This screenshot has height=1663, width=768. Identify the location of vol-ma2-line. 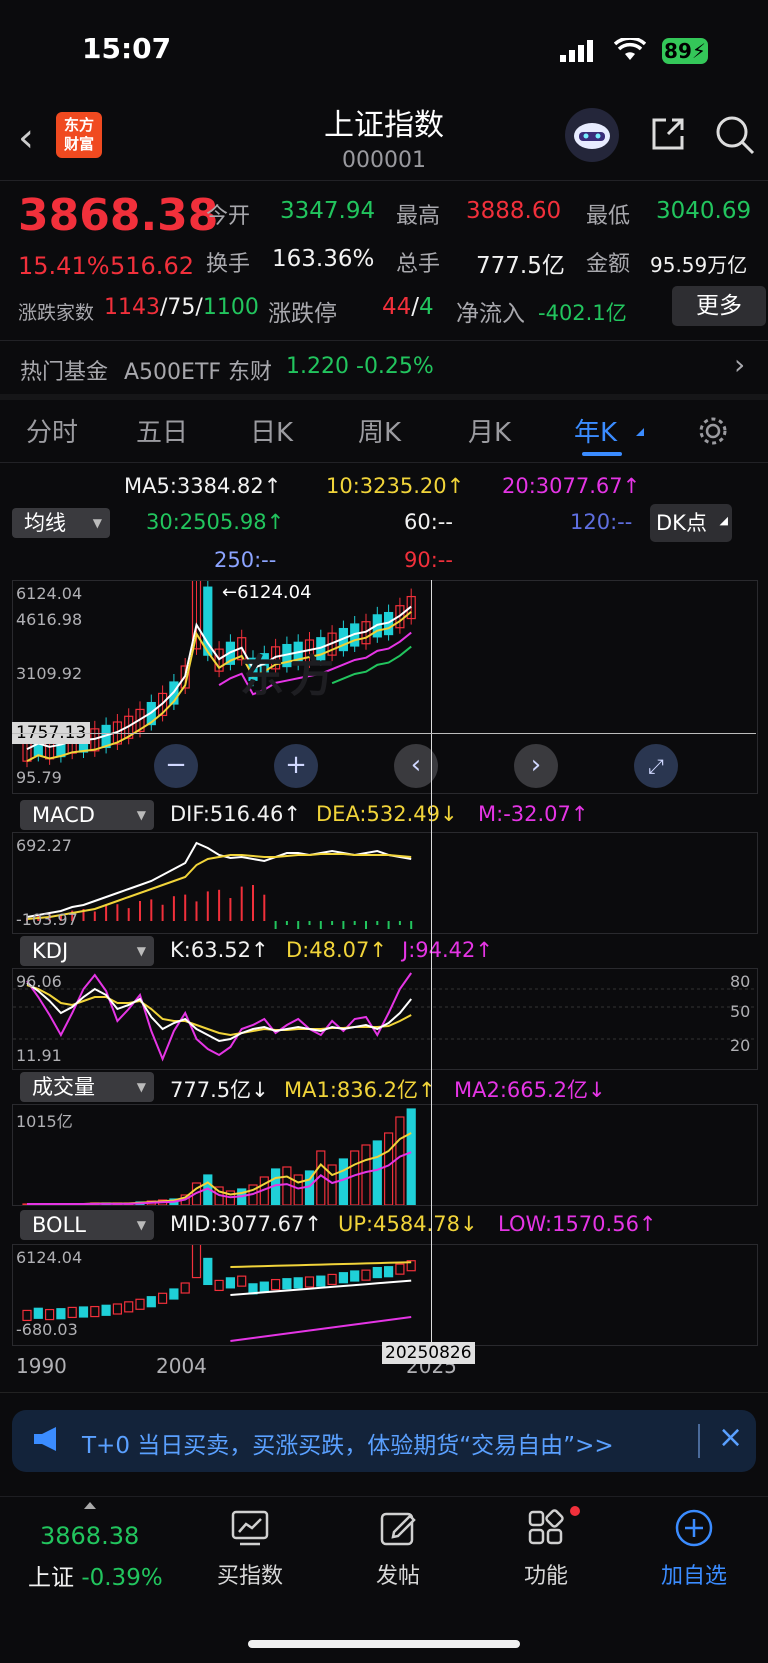
(219, 1178).